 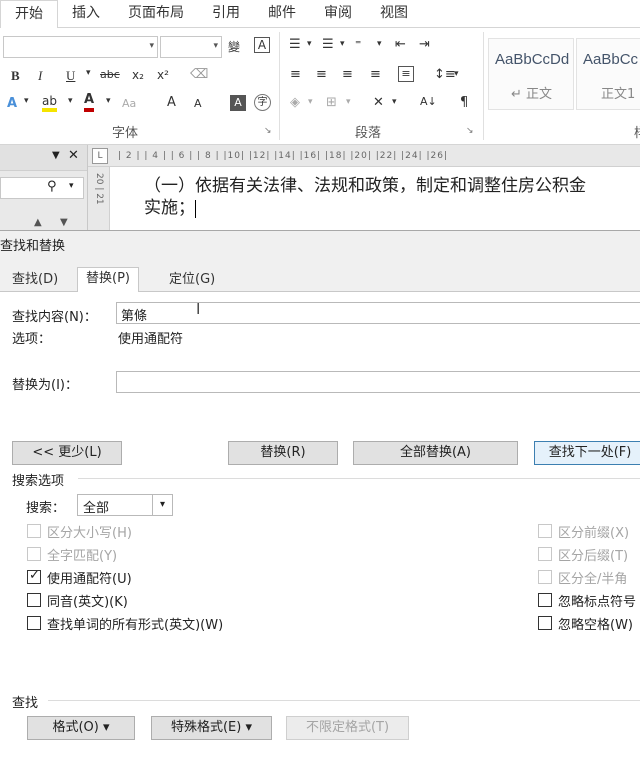 I want to click on close-icon: ✕, so click(x=73, y=155).